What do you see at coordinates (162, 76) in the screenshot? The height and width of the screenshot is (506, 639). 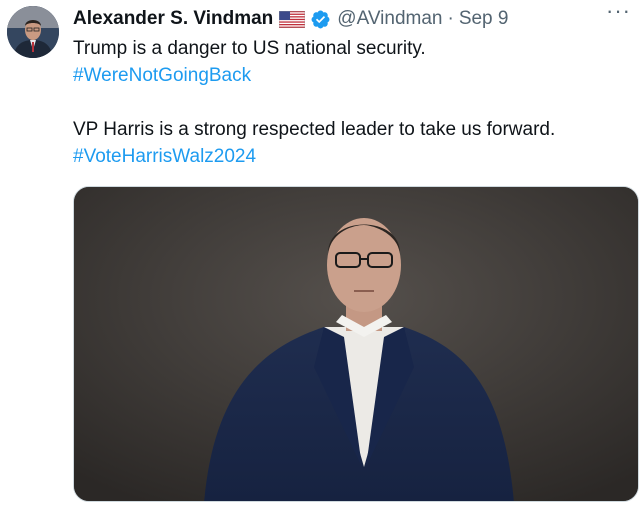 I see `hashtag-were-not-going-back: #WereNotGoingBack` at bounding box center [162, 76].